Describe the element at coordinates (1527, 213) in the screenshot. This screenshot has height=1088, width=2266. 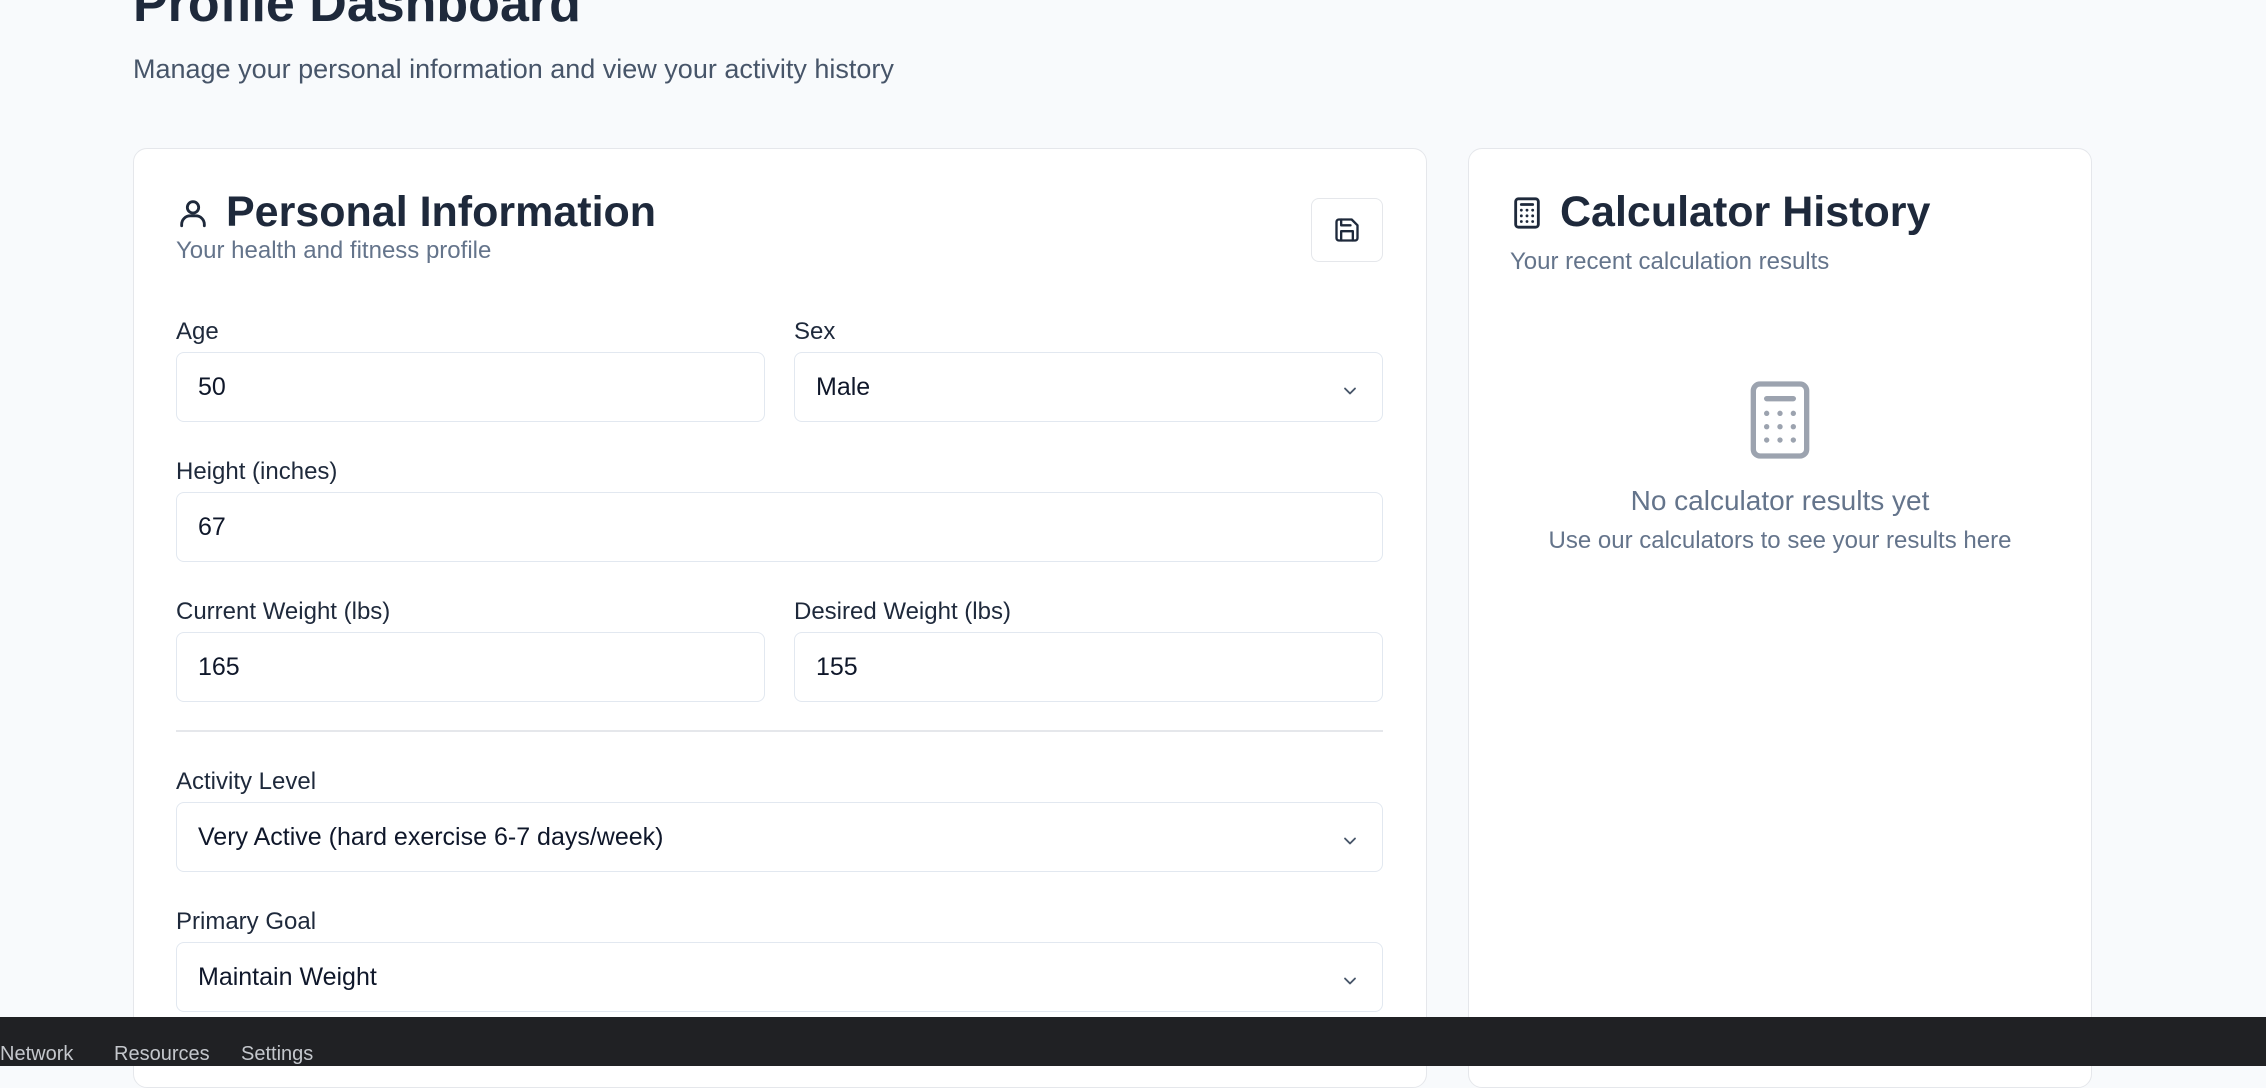
I see `calculator-icon` at that location.